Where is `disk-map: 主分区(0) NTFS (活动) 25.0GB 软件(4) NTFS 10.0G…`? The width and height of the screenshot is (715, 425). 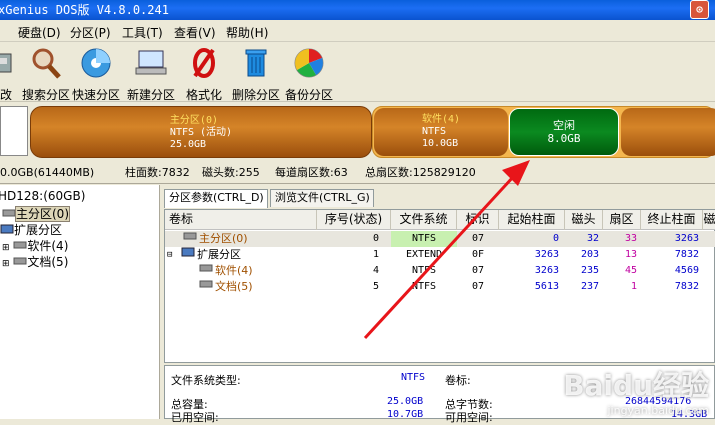
disk-map: 主分区(0) NTFS (活动) 25.0GB 软件(4) NTFS 10.0G… is located at coordinates (357, 132).